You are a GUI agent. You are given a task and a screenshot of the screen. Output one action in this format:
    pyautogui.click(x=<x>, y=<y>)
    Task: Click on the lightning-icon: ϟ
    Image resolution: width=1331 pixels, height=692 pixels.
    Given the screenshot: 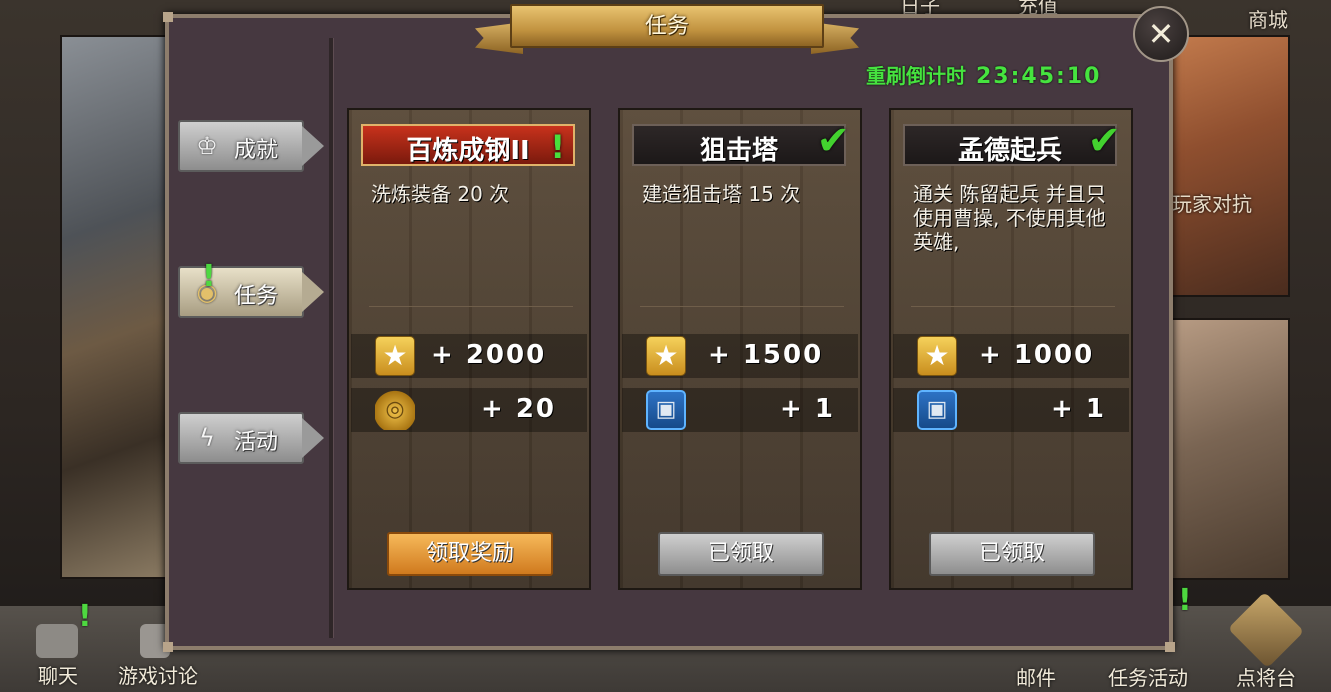 What is the action you would take?
    pyautogui.click(x=207, y=438)
    